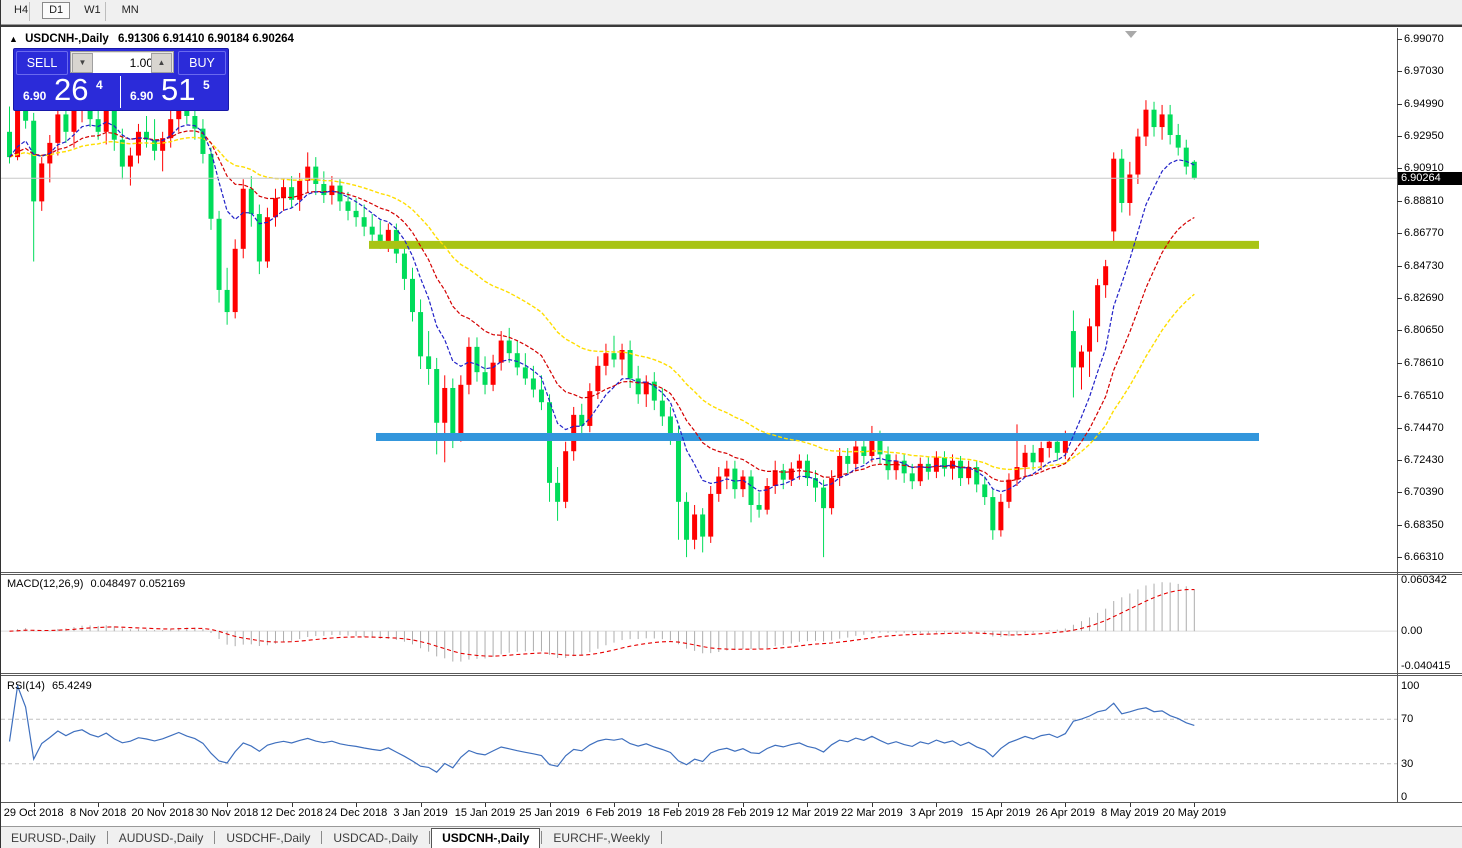 The height and width of the screenshot is (848, 1462). What do you see at coordinates (1404, 797) in the screenshot?
I see `rsi-axis-label: 0` at bounding box center [1404, 797].